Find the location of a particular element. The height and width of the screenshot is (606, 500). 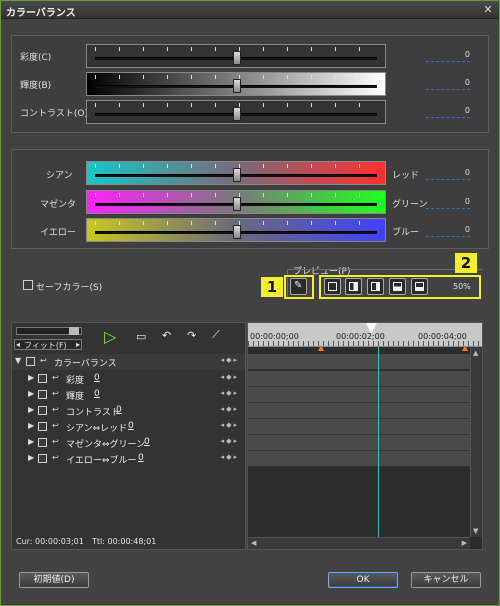

zoom-slider is located at coordinates (49, 331).